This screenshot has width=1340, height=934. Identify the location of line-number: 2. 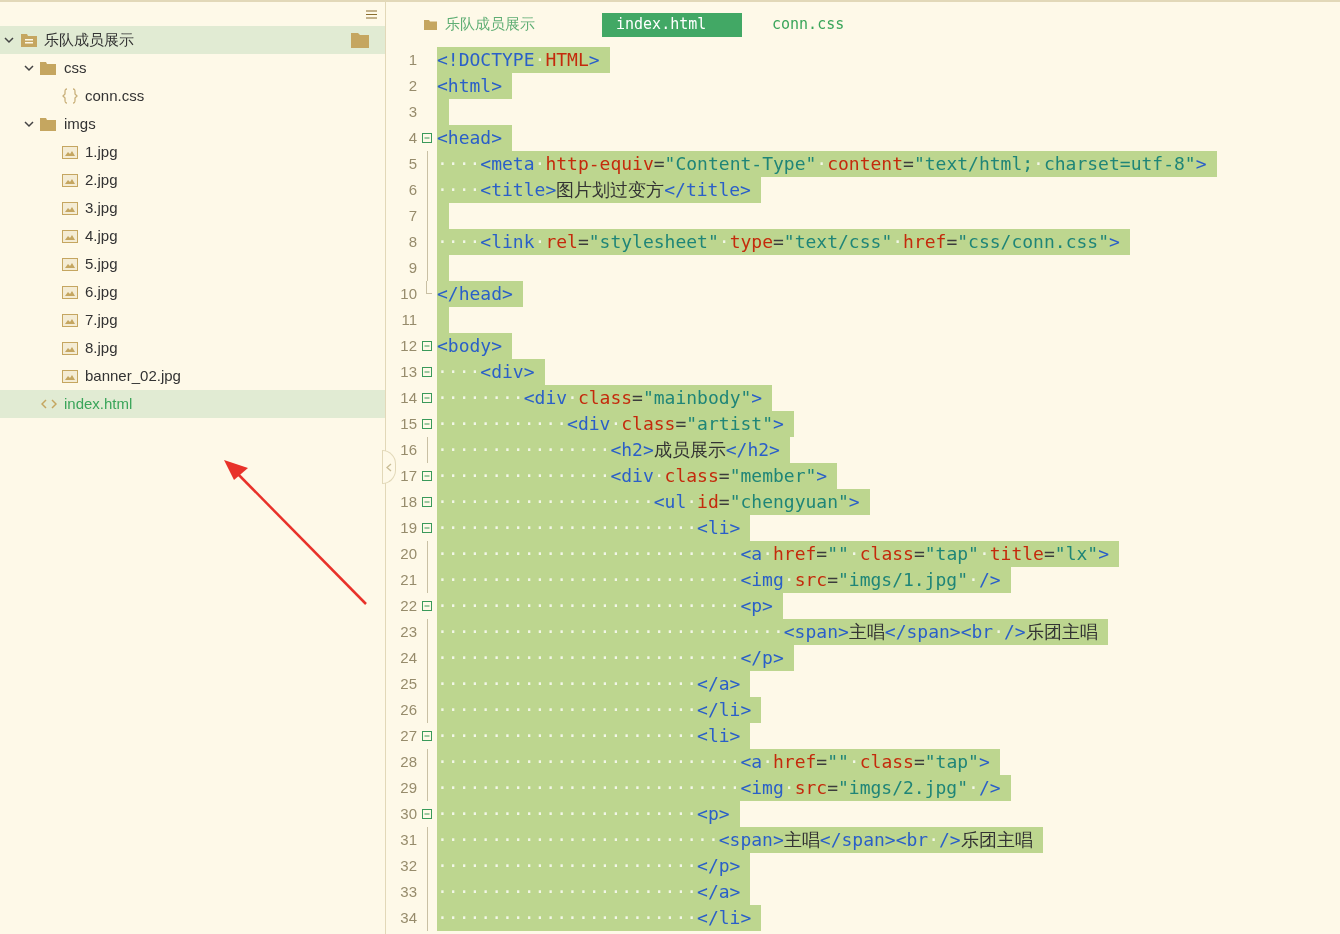
(412, 86).